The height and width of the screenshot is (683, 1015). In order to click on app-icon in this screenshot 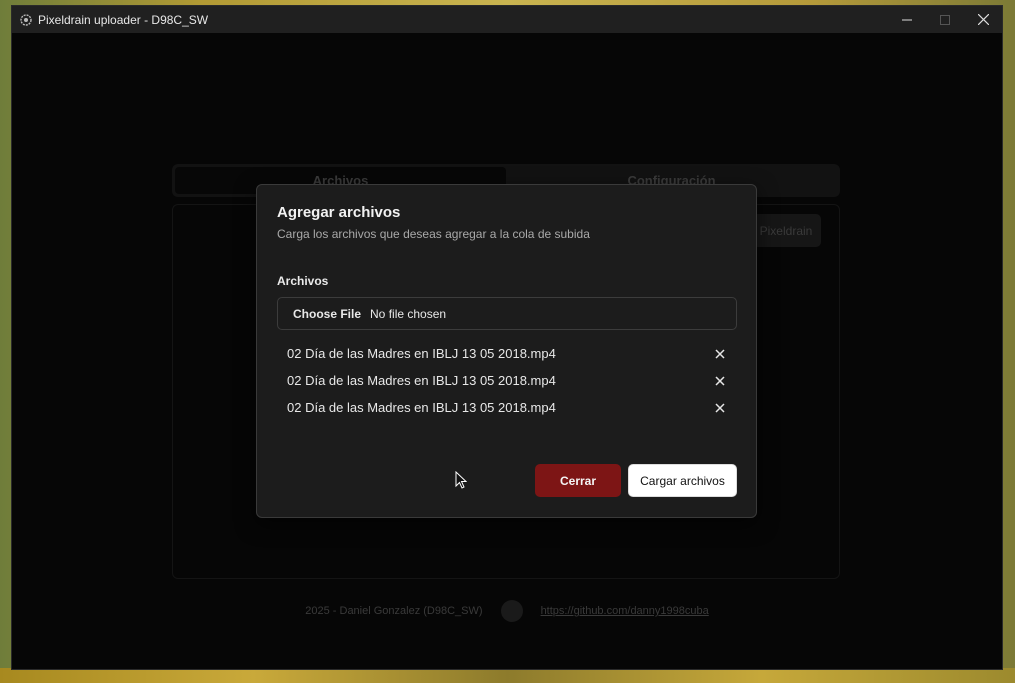, I will do `click(26, 19)`.